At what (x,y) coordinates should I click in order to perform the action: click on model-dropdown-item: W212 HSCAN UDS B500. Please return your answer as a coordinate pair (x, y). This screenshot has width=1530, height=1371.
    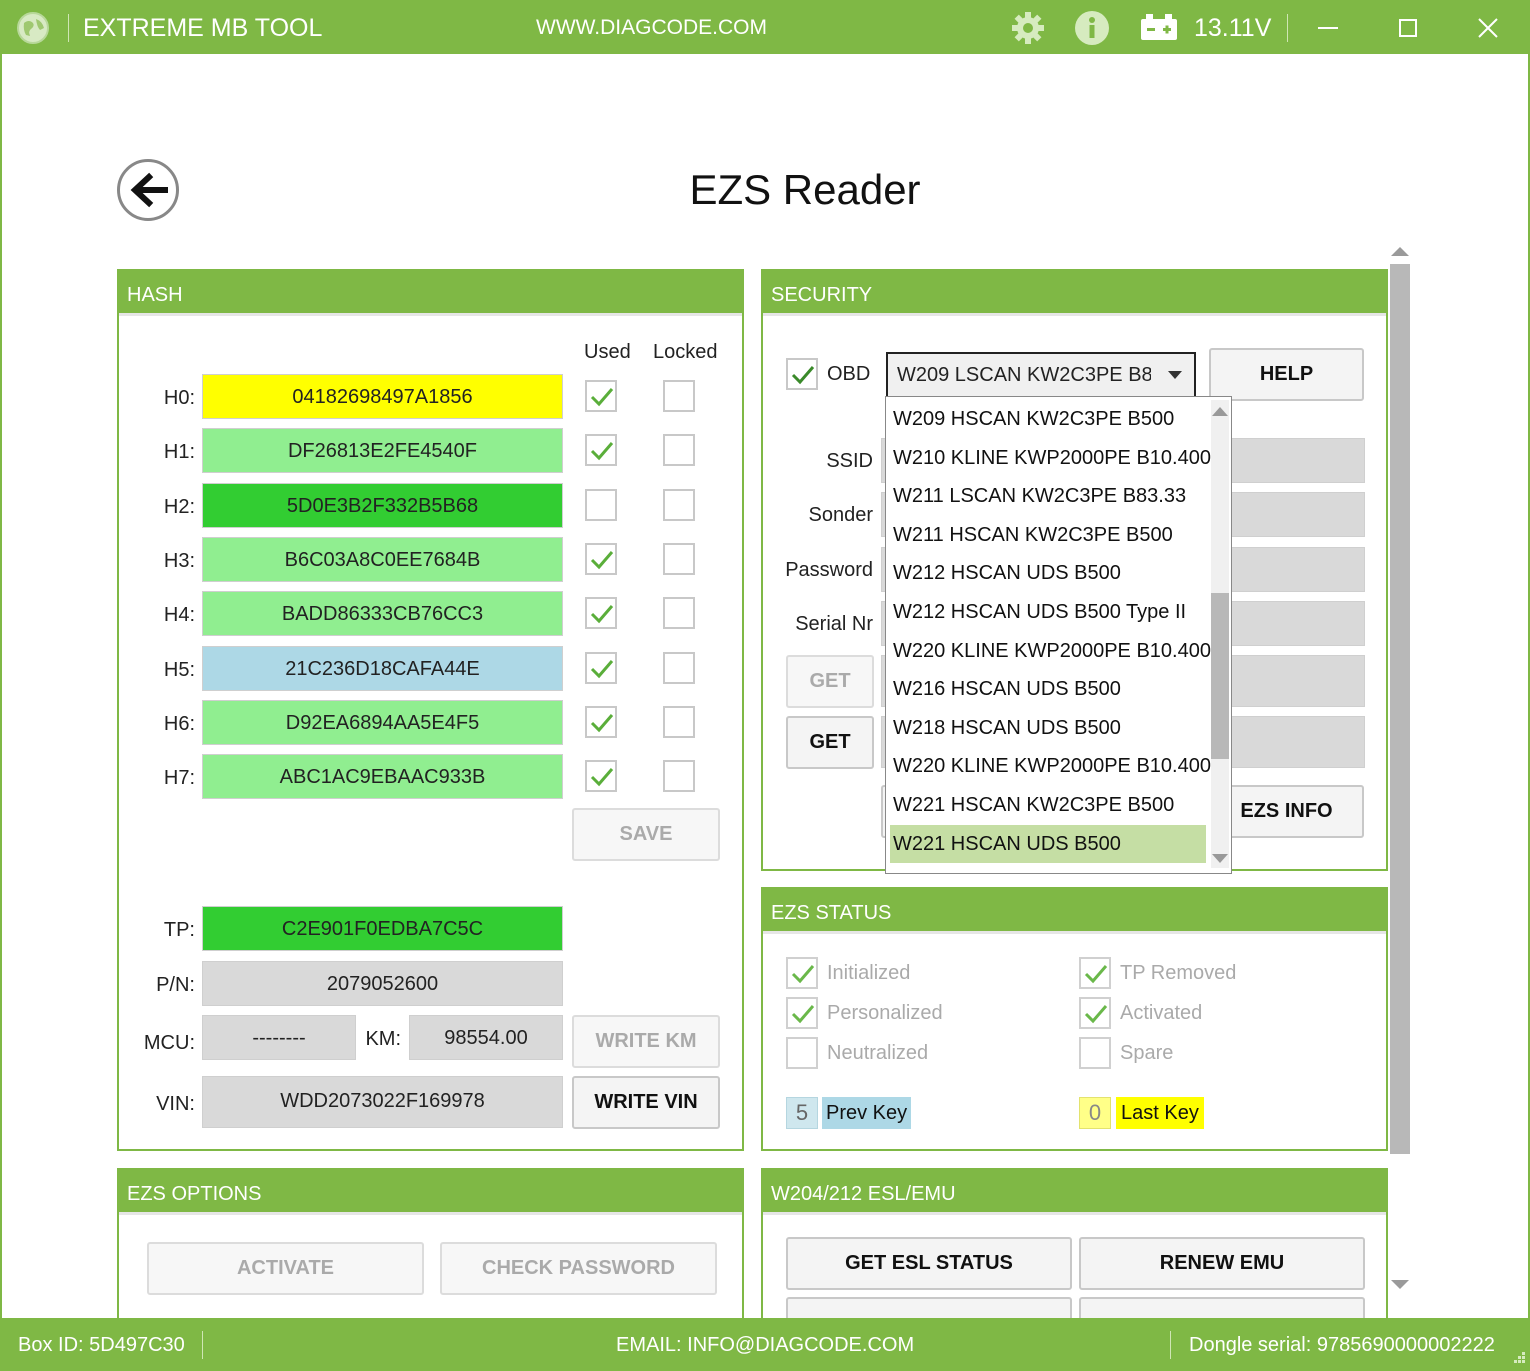
    Looking at the image, I should click on (1048, 573).